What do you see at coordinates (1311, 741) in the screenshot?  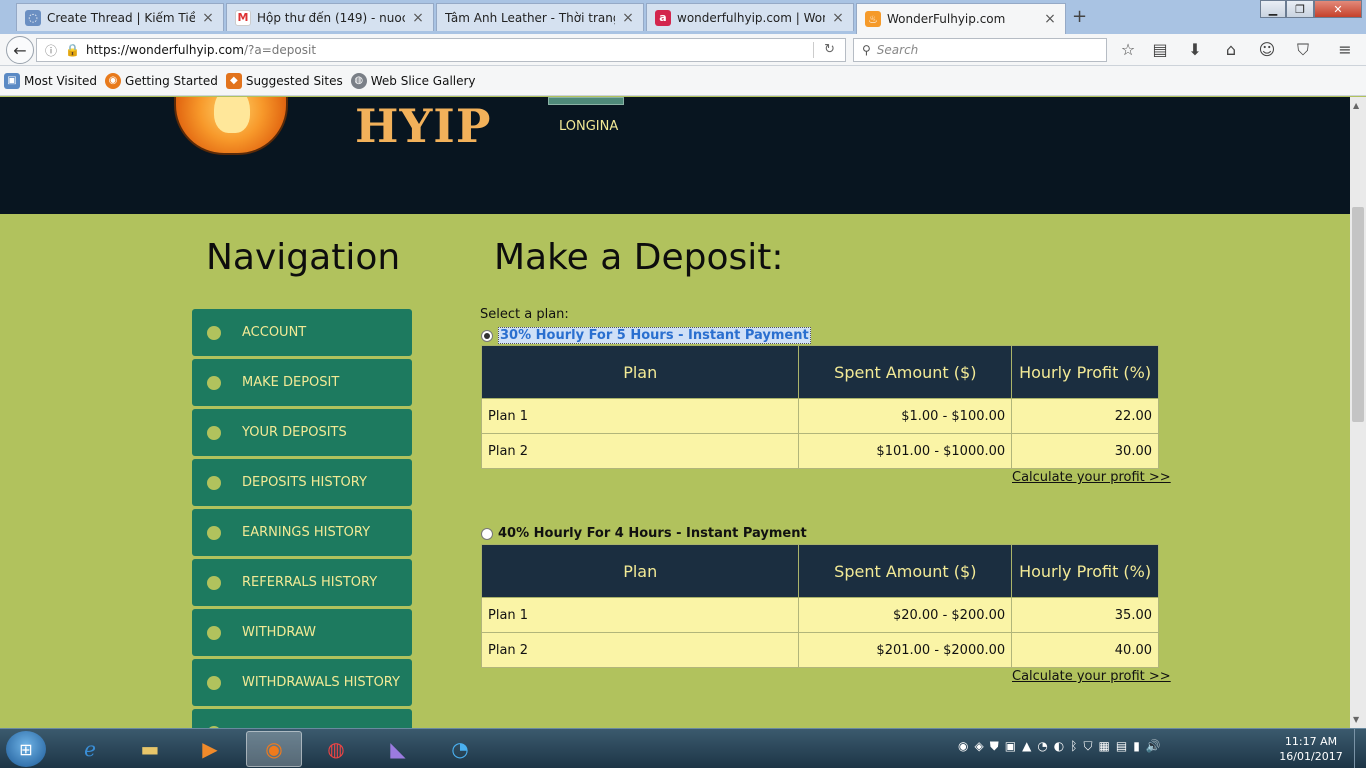 I see `clock-time: 11:17 AM` at bounding box center [1311, 741].